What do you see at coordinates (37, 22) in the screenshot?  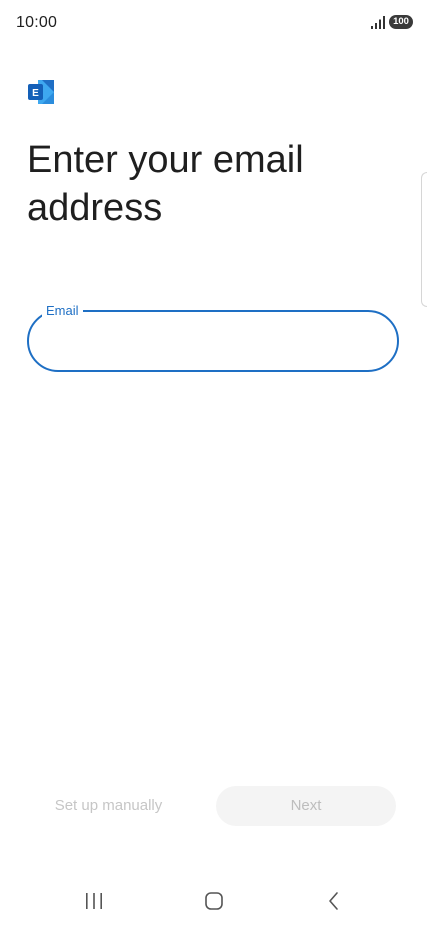 I see `status-time: 10:00` at bounding box center [37, 22].